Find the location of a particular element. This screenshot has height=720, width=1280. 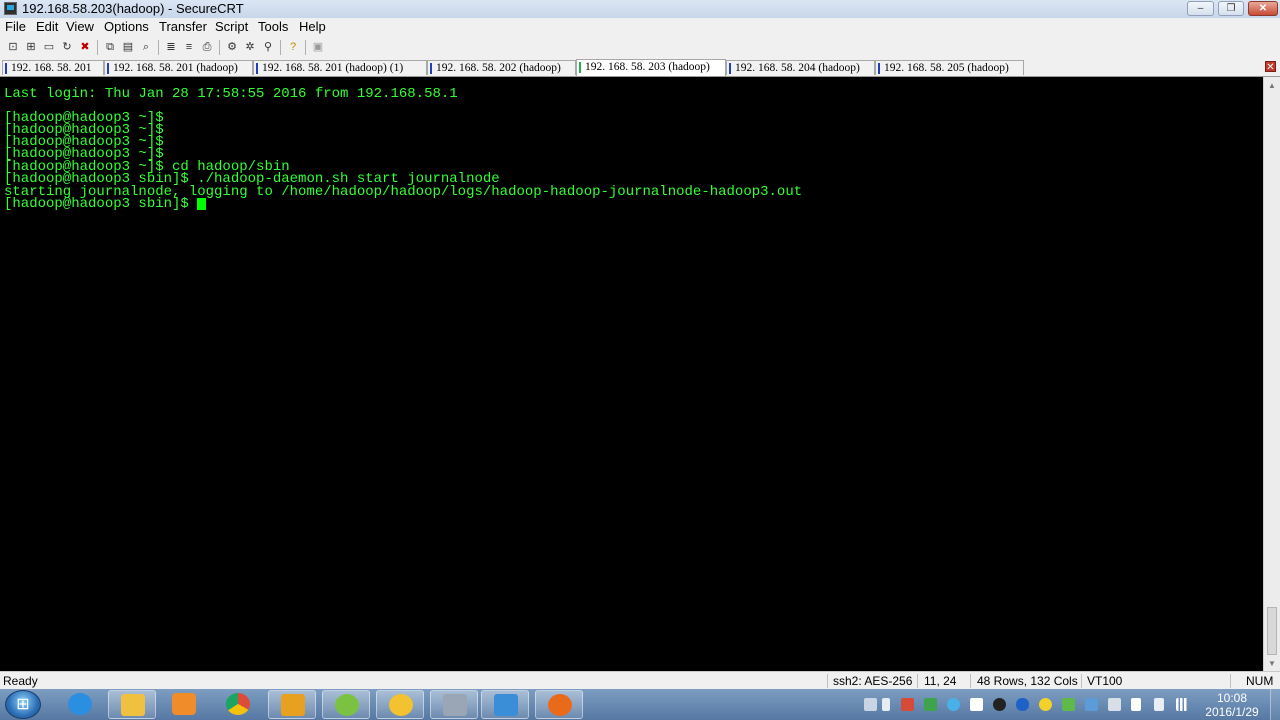

close-tab-icon: ✕ is located at coordinates (1270, 67).